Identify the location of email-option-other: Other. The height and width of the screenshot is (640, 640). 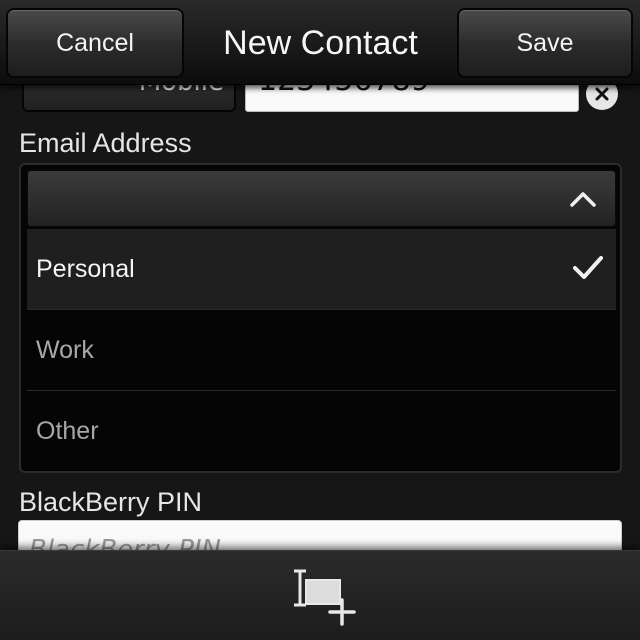
(321, 431).